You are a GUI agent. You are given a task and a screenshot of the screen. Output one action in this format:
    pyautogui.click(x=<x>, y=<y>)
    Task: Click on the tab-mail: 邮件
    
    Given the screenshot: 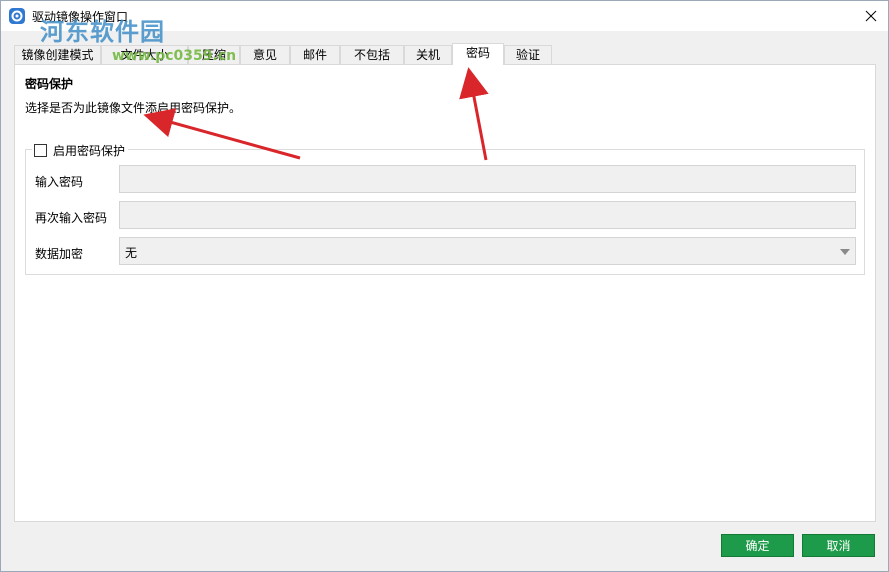 What is the action you would take?
    pyautogui.click(x=315, y=54)
    